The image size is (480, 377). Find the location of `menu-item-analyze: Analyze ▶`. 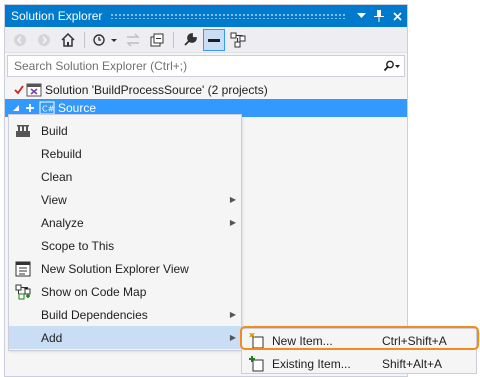

menu-item-analyze: Analyze ▶ is located at coordinates (125, 222).